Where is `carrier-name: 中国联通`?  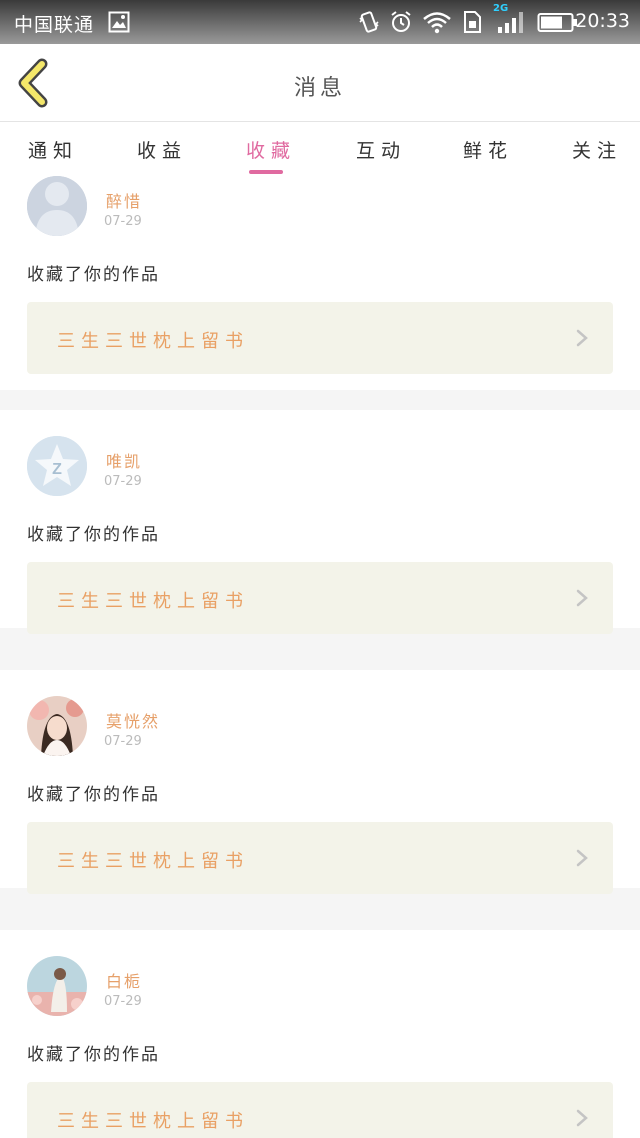 carrier-name: 中国联通 is located at coordinates (54, 25).